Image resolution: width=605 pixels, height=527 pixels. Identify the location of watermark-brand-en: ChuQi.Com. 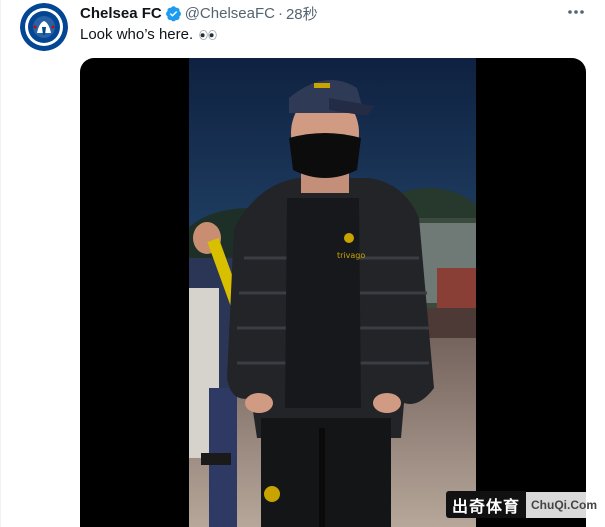
(564, 504).